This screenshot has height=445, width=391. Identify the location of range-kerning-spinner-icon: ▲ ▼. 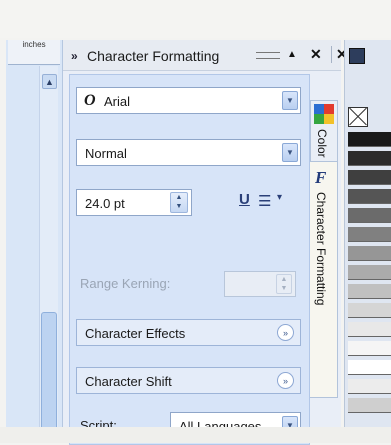
(284, 284).